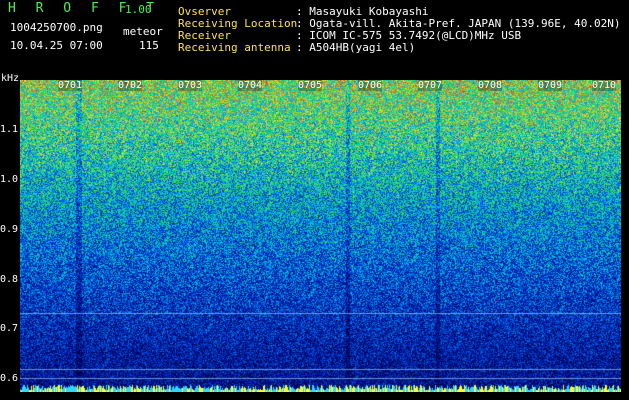 The image size is (629, 400). Describe the element at coordinates (550, 85) in the screenshot. I see `x-tick-label: 0709` at that location.